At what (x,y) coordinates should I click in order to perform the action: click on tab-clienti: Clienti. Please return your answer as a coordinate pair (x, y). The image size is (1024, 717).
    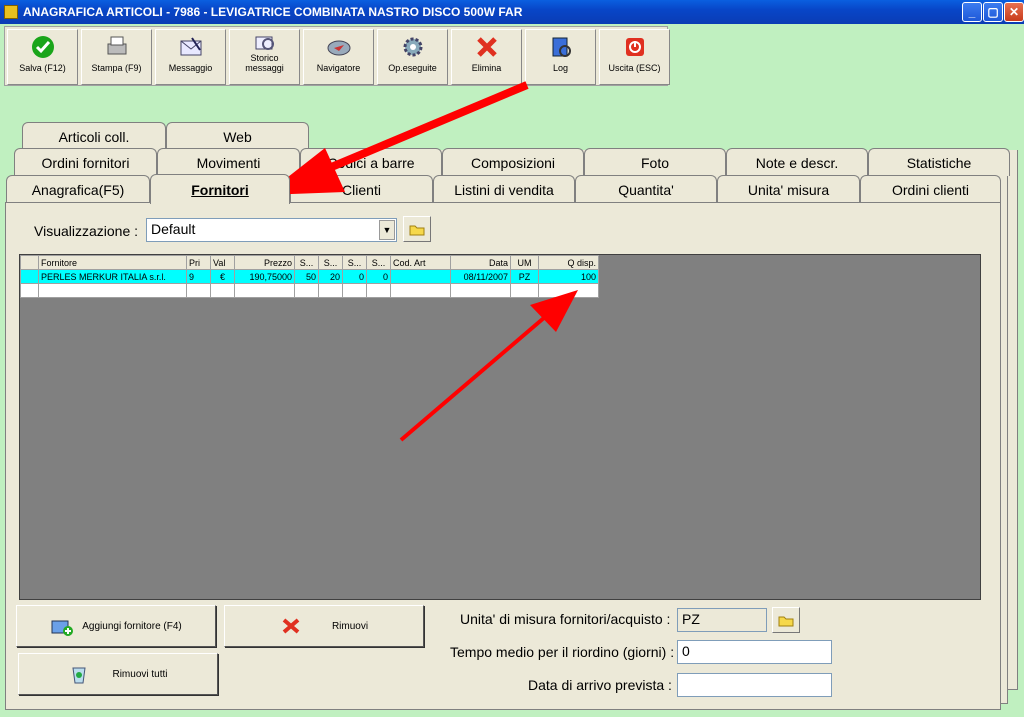
    Looking at the image, I should click on (361, 189).